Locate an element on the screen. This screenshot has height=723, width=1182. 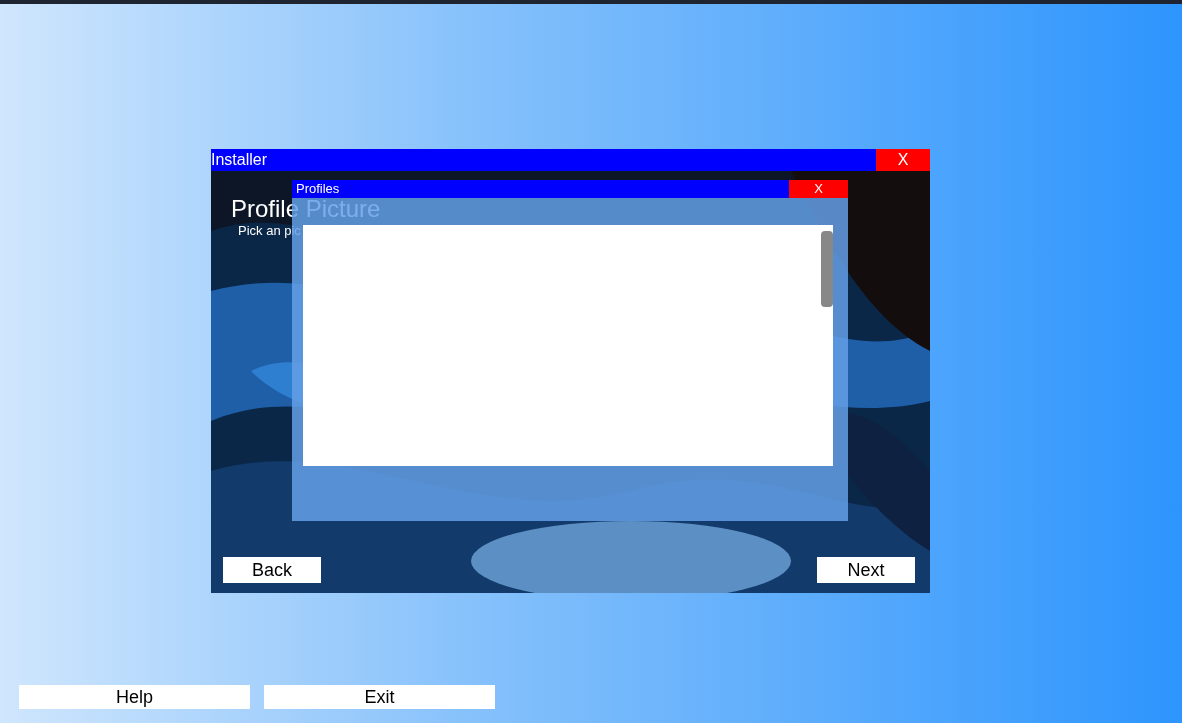
back-button: Back is located at coordinates (272, 570).